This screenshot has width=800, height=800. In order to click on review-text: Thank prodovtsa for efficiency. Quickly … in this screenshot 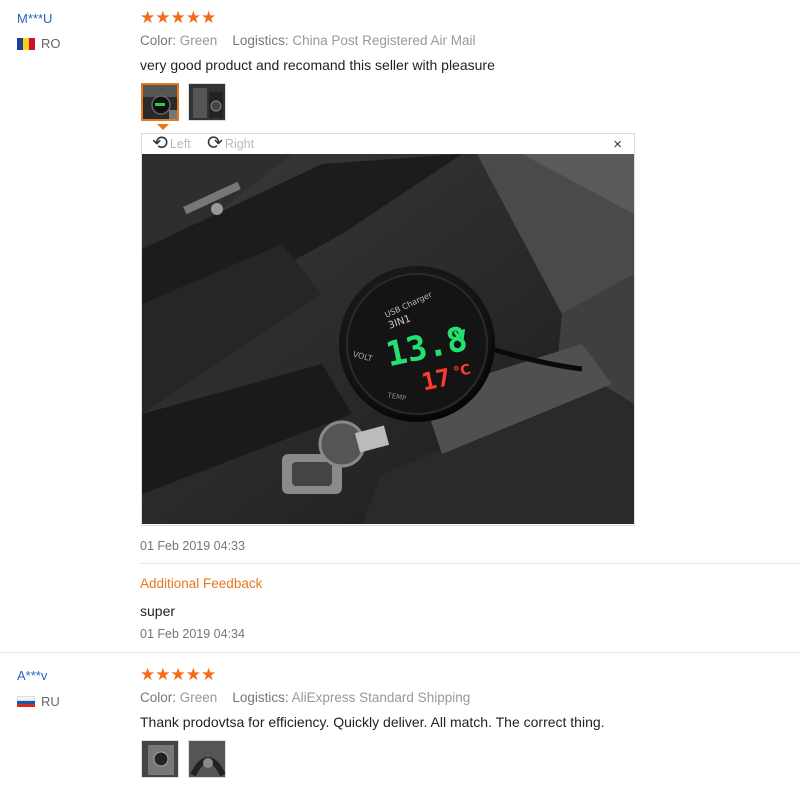, I will do `click(372, 722)`.